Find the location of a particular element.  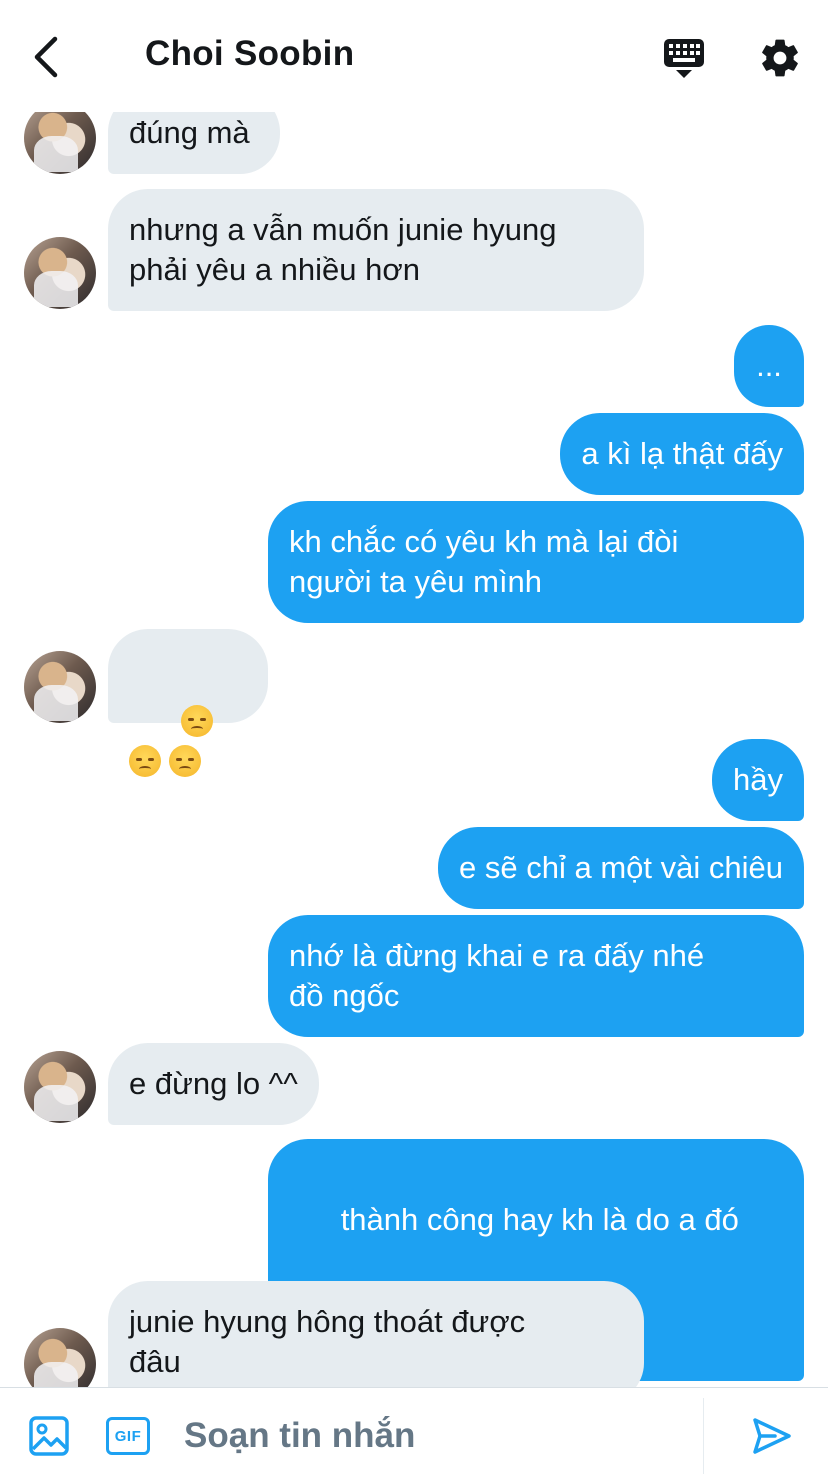

back-button is located at coordinates (46, 57).